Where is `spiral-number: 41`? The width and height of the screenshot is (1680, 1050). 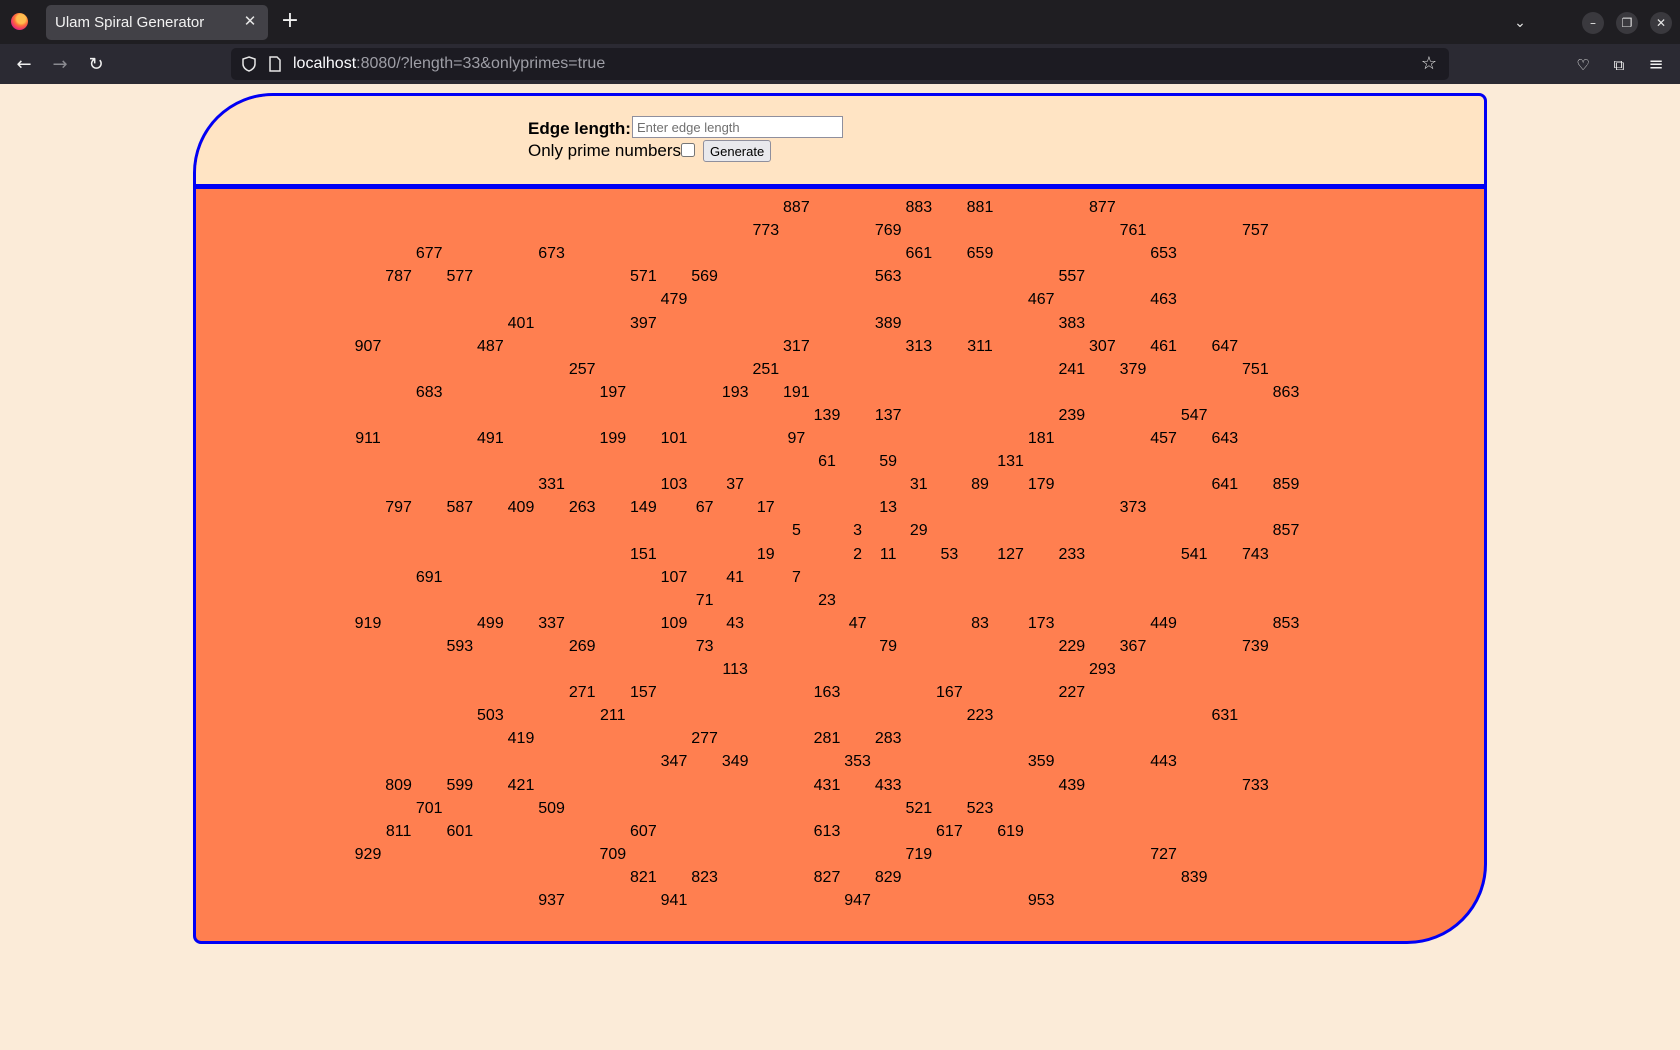
spiral-number: 41 is located at coordinates (735, 577).